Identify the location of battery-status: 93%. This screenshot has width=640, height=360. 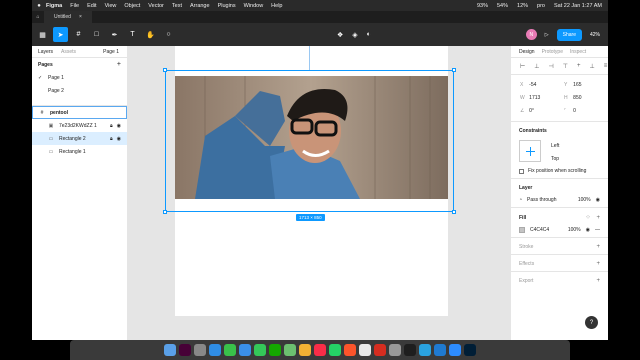
(482, 6).